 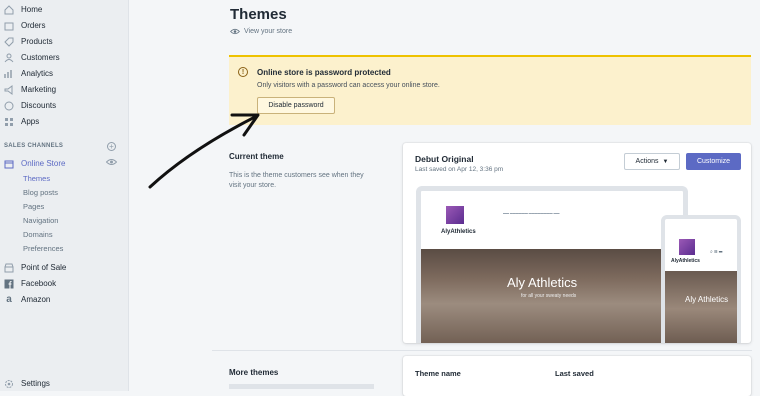 What do you see at coordinates (647, 161) in the screenshot?
I see `actions-label: Actions` at bounding box center [647, 161].